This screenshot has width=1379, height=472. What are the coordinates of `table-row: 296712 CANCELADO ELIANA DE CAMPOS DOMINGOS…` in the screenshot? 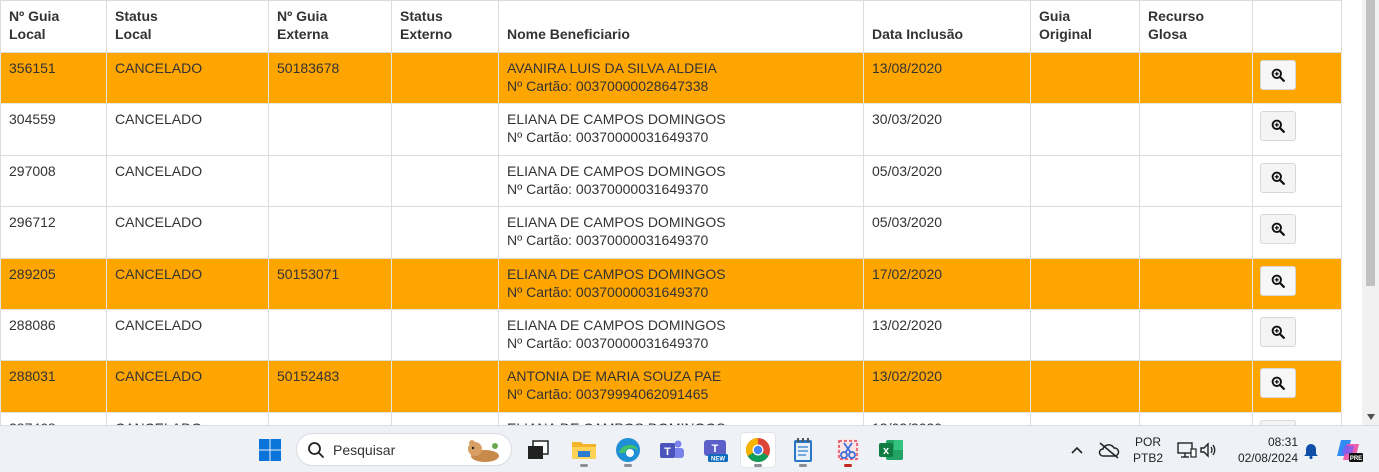 It's located at (671, 232).